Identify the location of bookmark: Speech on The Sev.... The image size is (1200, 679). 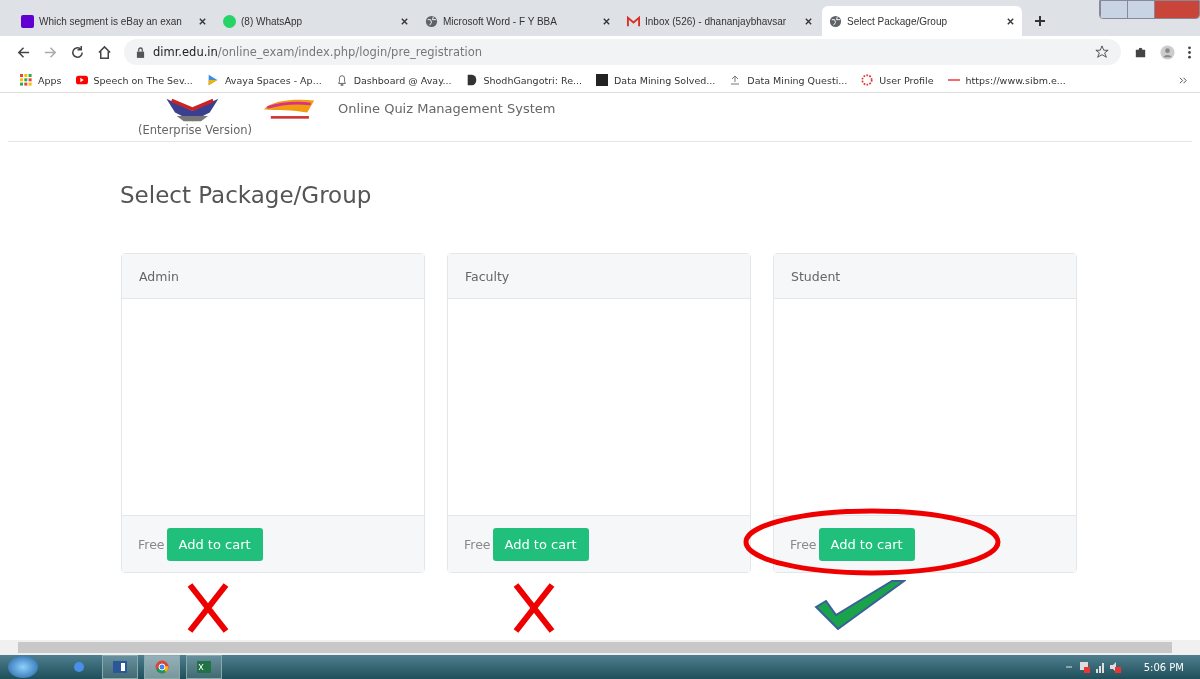
(134, 80).